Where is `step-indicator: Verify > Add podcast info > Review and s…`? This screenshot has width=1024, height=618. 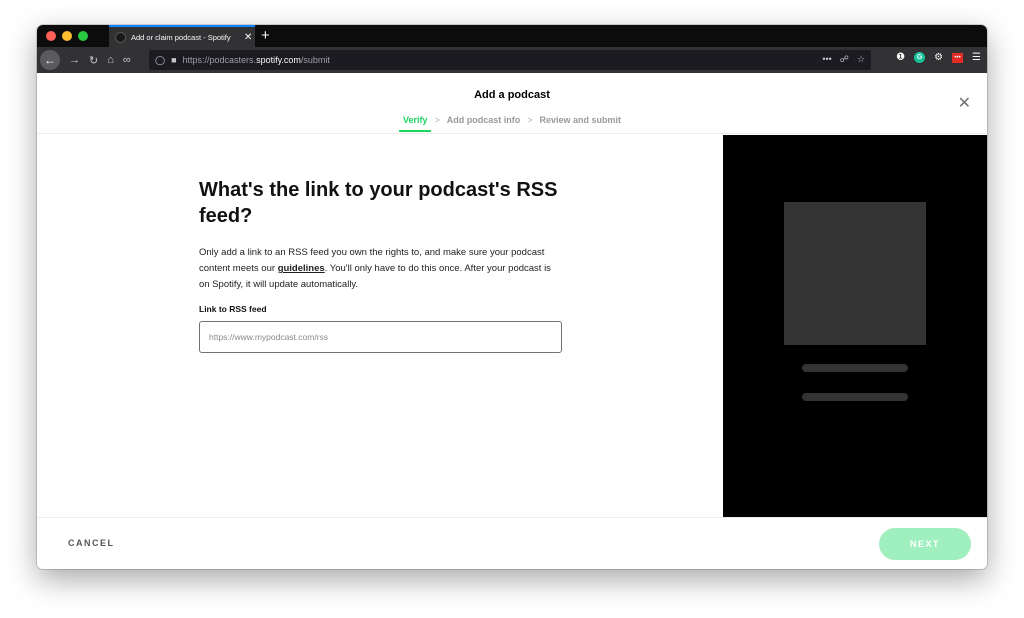
step-indicator: Verify > Add podcast info > Review and s… is located at coordinates (512, 123).